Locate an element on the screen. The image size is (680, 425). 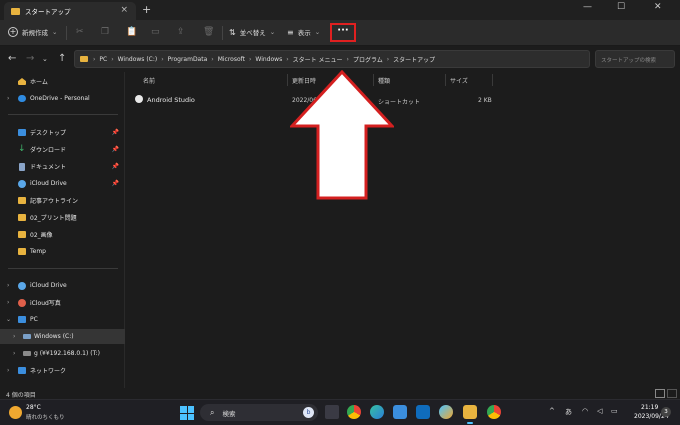
icloud-icon is located at coordinates (22, 285).